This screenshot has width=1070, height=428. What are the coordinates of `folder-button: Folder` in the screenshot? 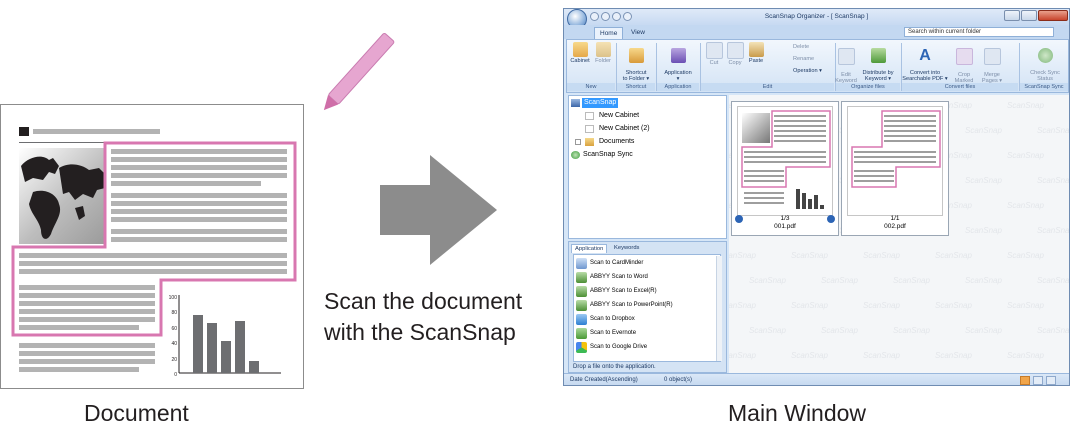 It's located at (603, 53).